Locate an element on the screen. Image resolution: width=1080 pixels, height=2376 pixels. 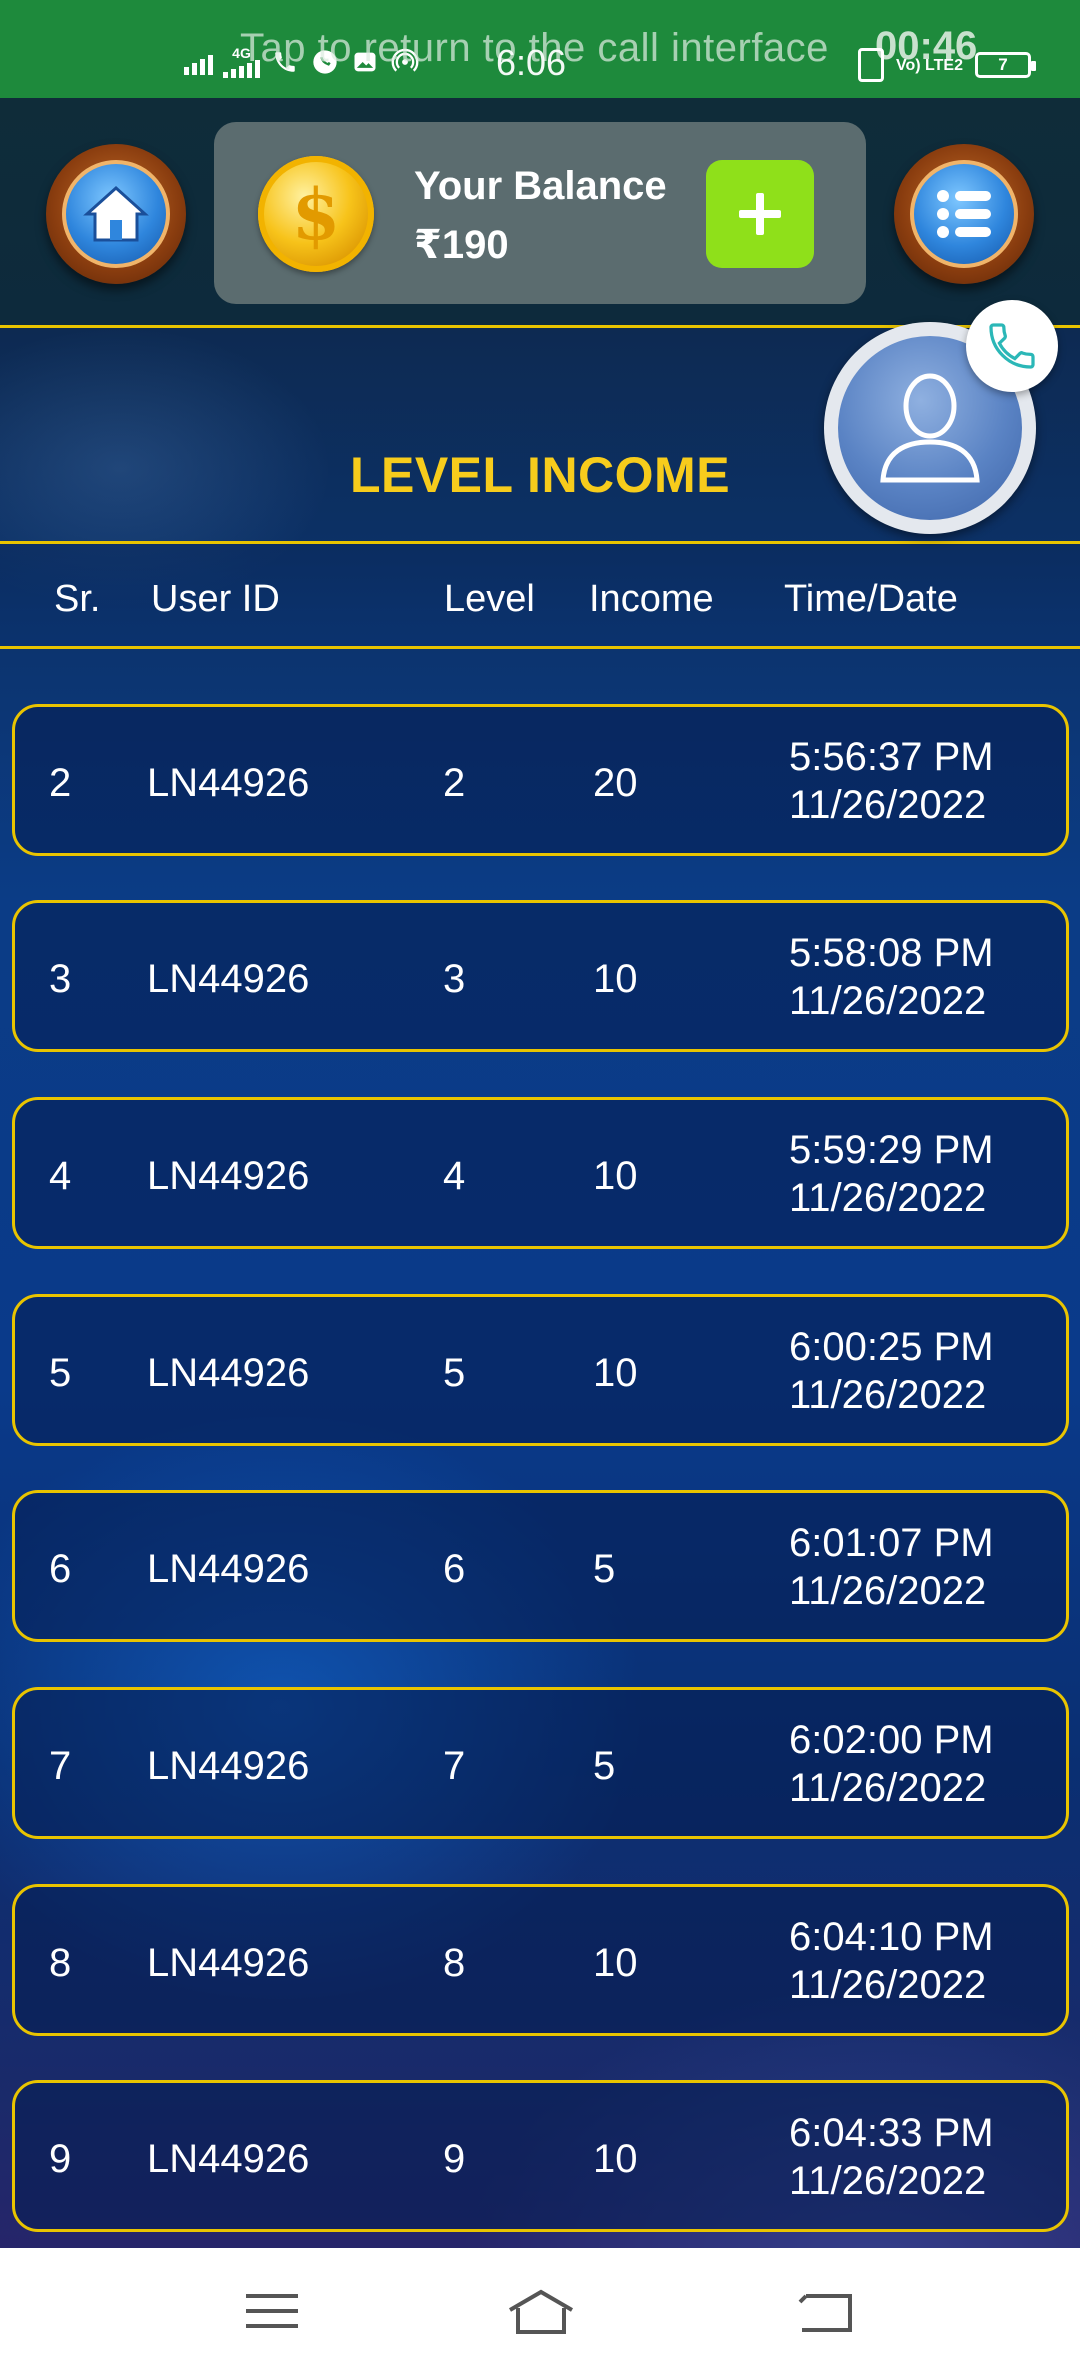
cell-time-date: 6:04:10 PM 11/26/2022 is located at coordinates (891, 1961).